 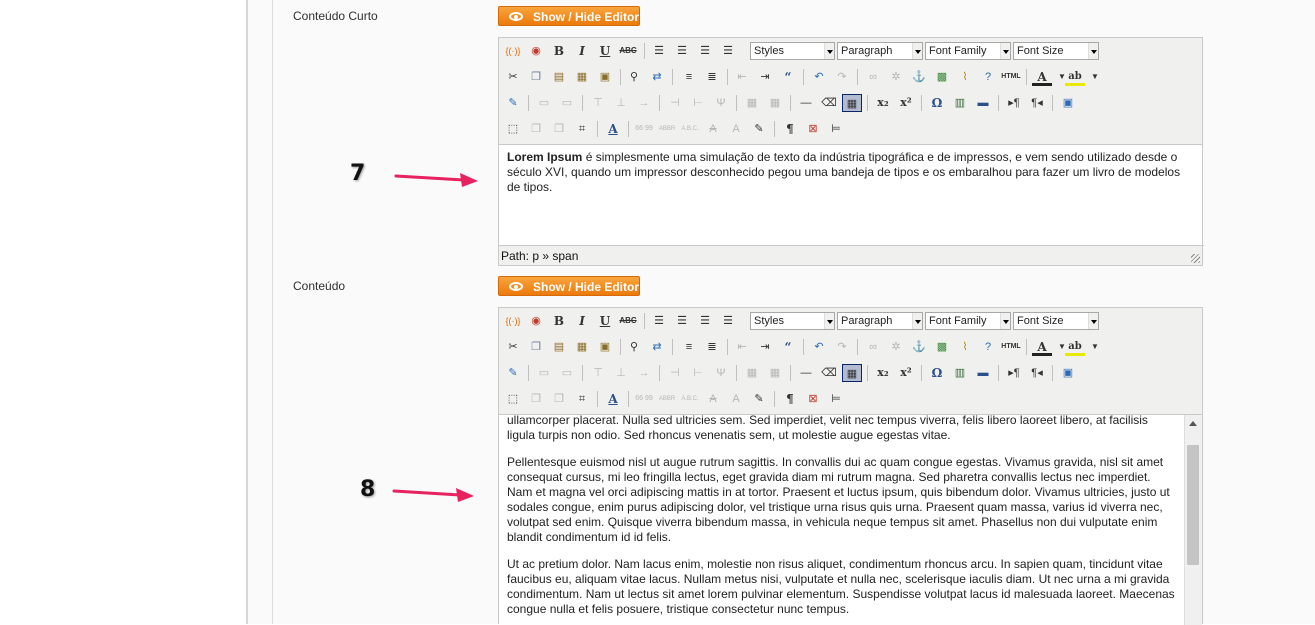 I want to click on split-cells-icon: ▦, so click(x=752, y=103).